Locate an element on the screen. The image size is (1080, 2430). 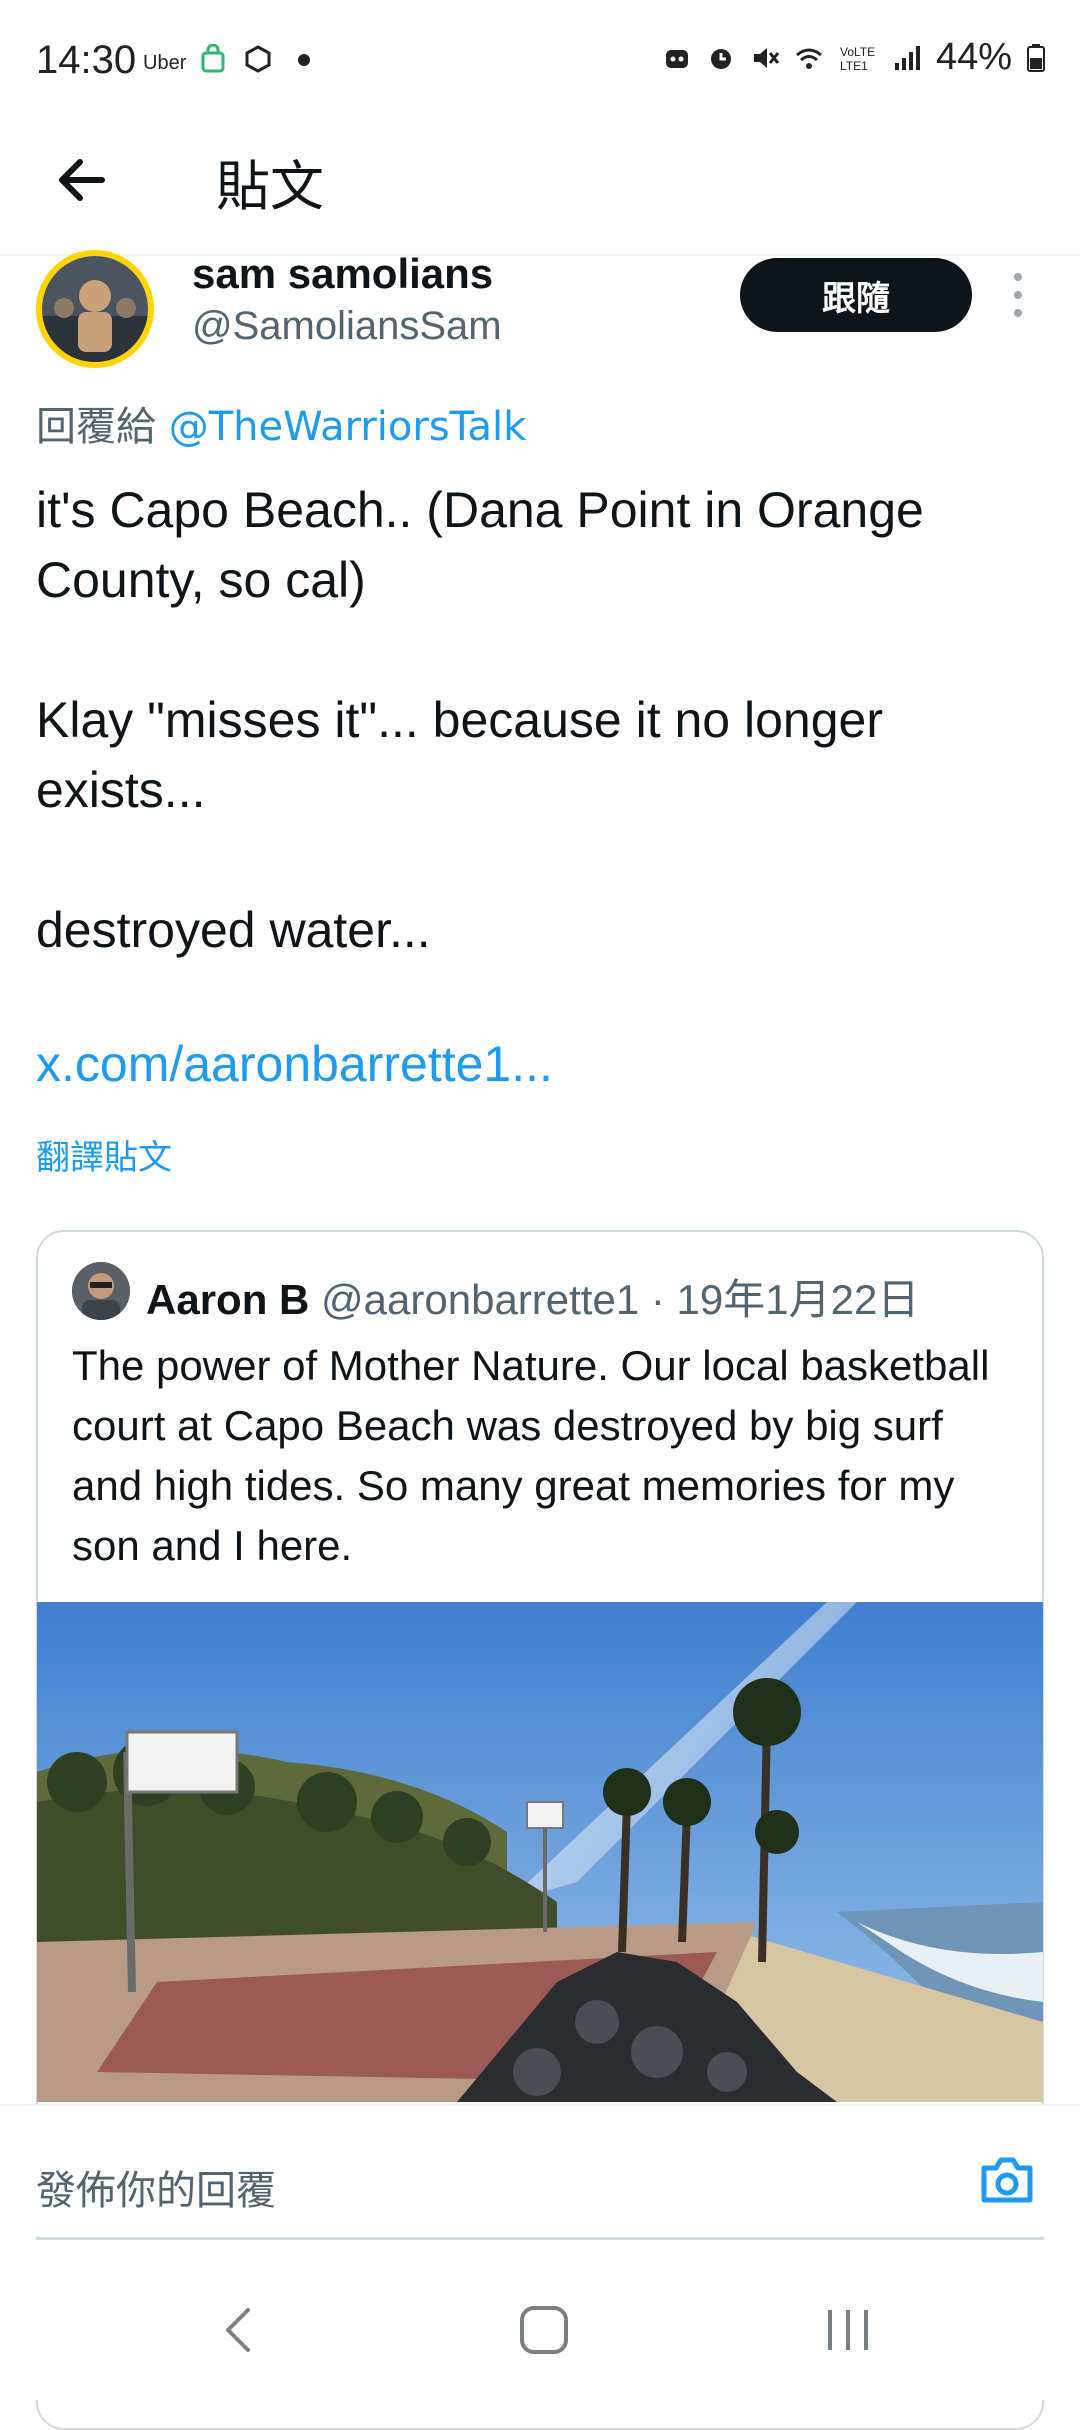
top-app-bar is located at coordinates (540, 188).